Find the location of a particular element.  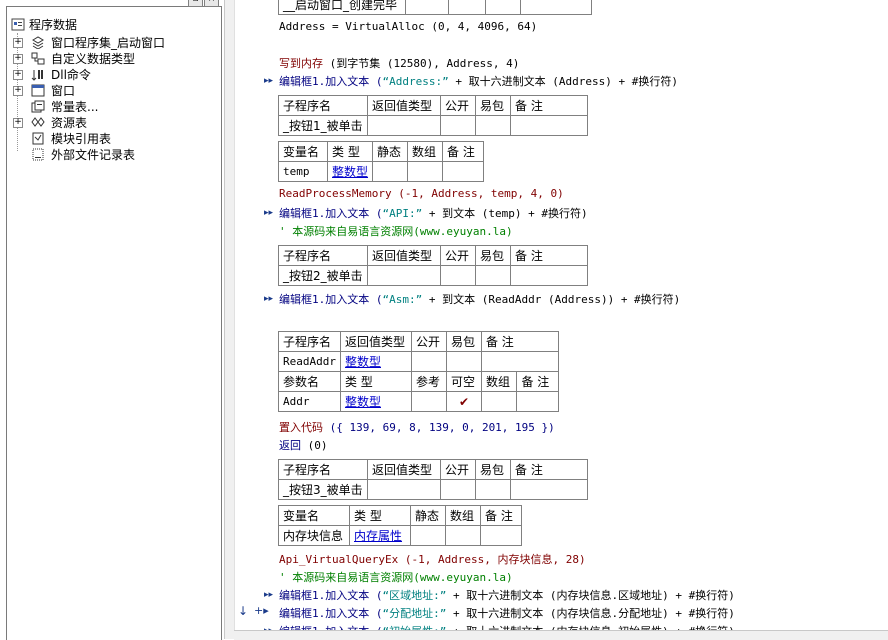

step-arrow-icon: ↓ is located at coordinates (243, 611).